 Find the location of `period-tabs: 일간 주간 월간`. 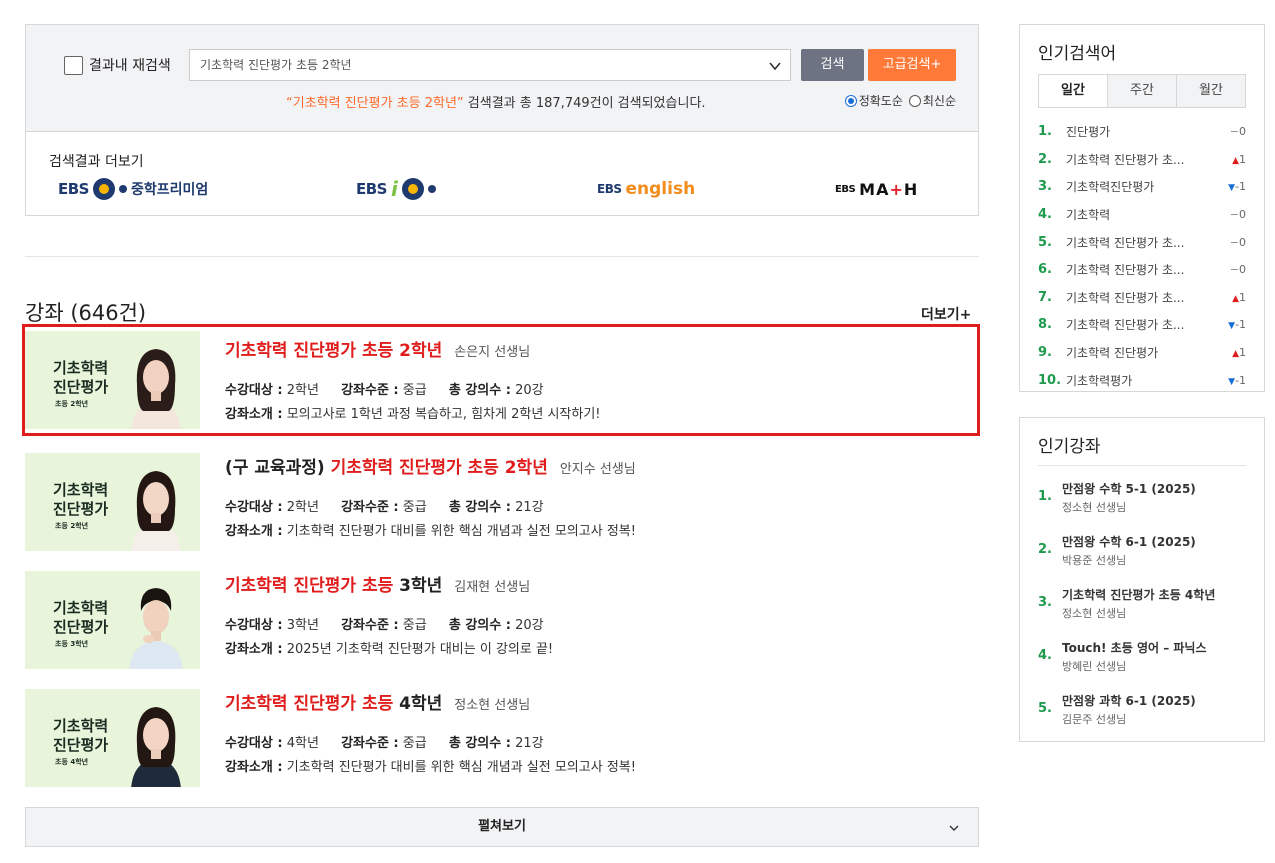

period-tabs: 일간 주간 월간 is located at coordinates (1142, 91).